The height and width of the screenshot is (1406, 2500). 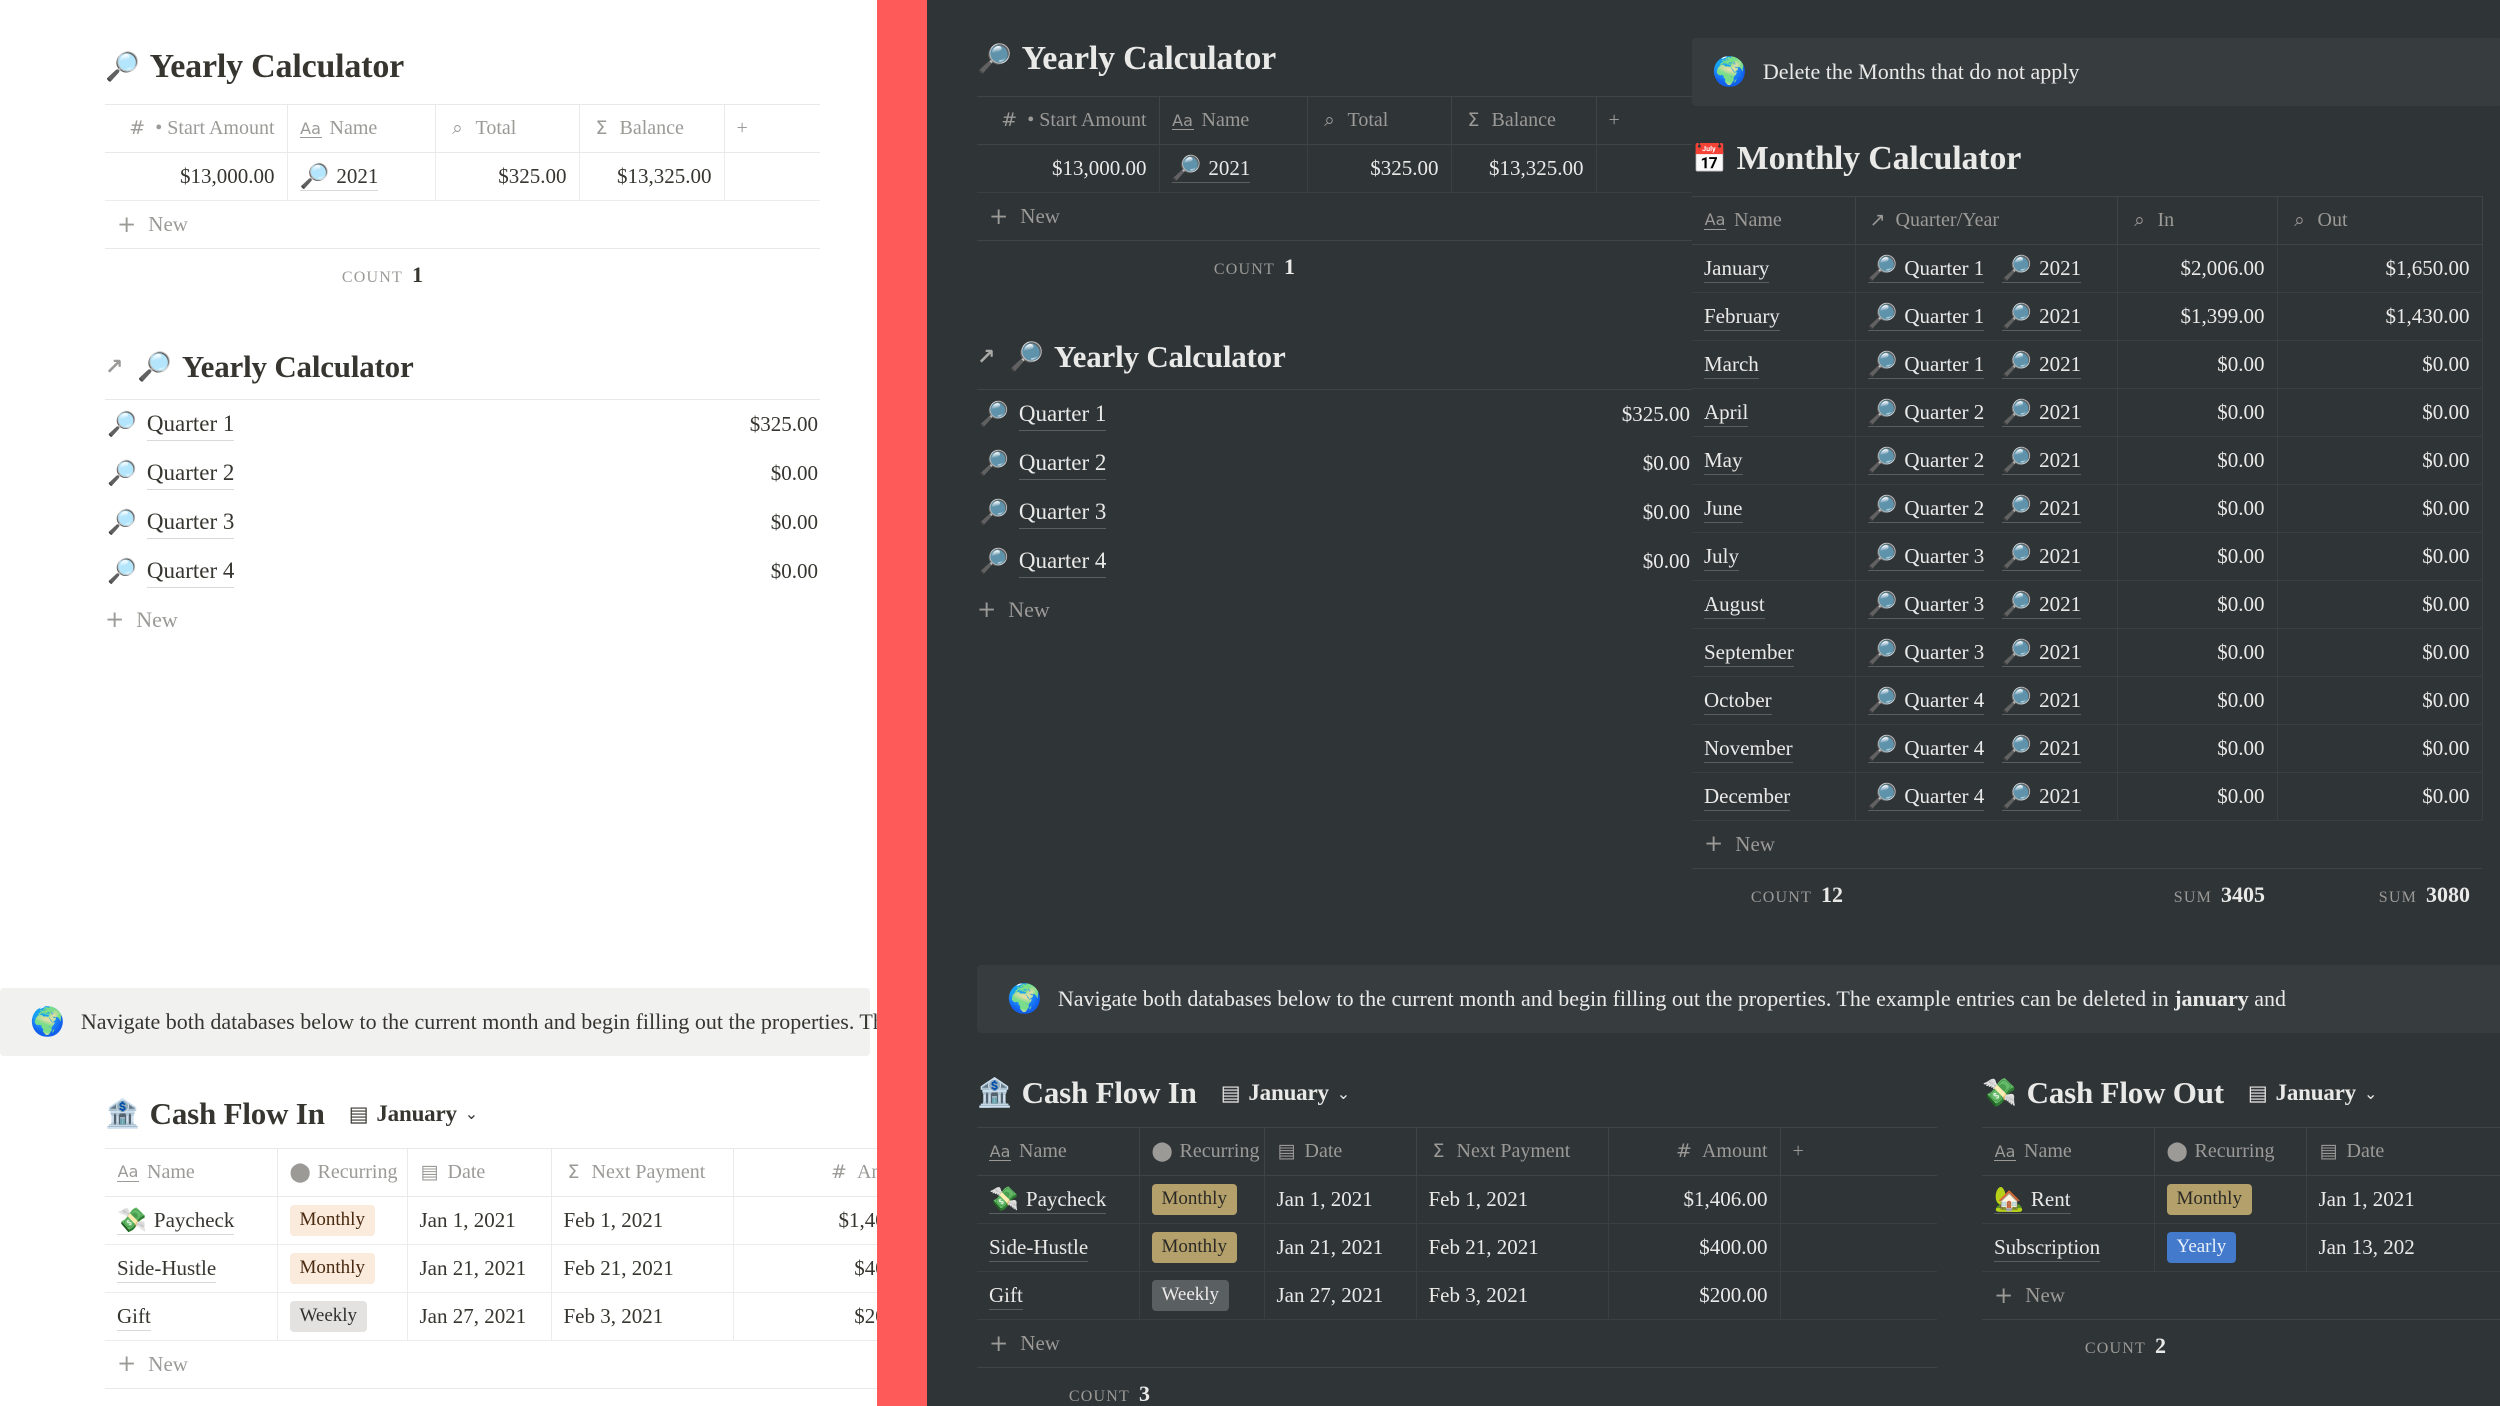 What do you see at coordinates (2403, 1247) in the screenshot?
I see `cell-date: Jan 13, 202` at bounding box center [2403, 1247].